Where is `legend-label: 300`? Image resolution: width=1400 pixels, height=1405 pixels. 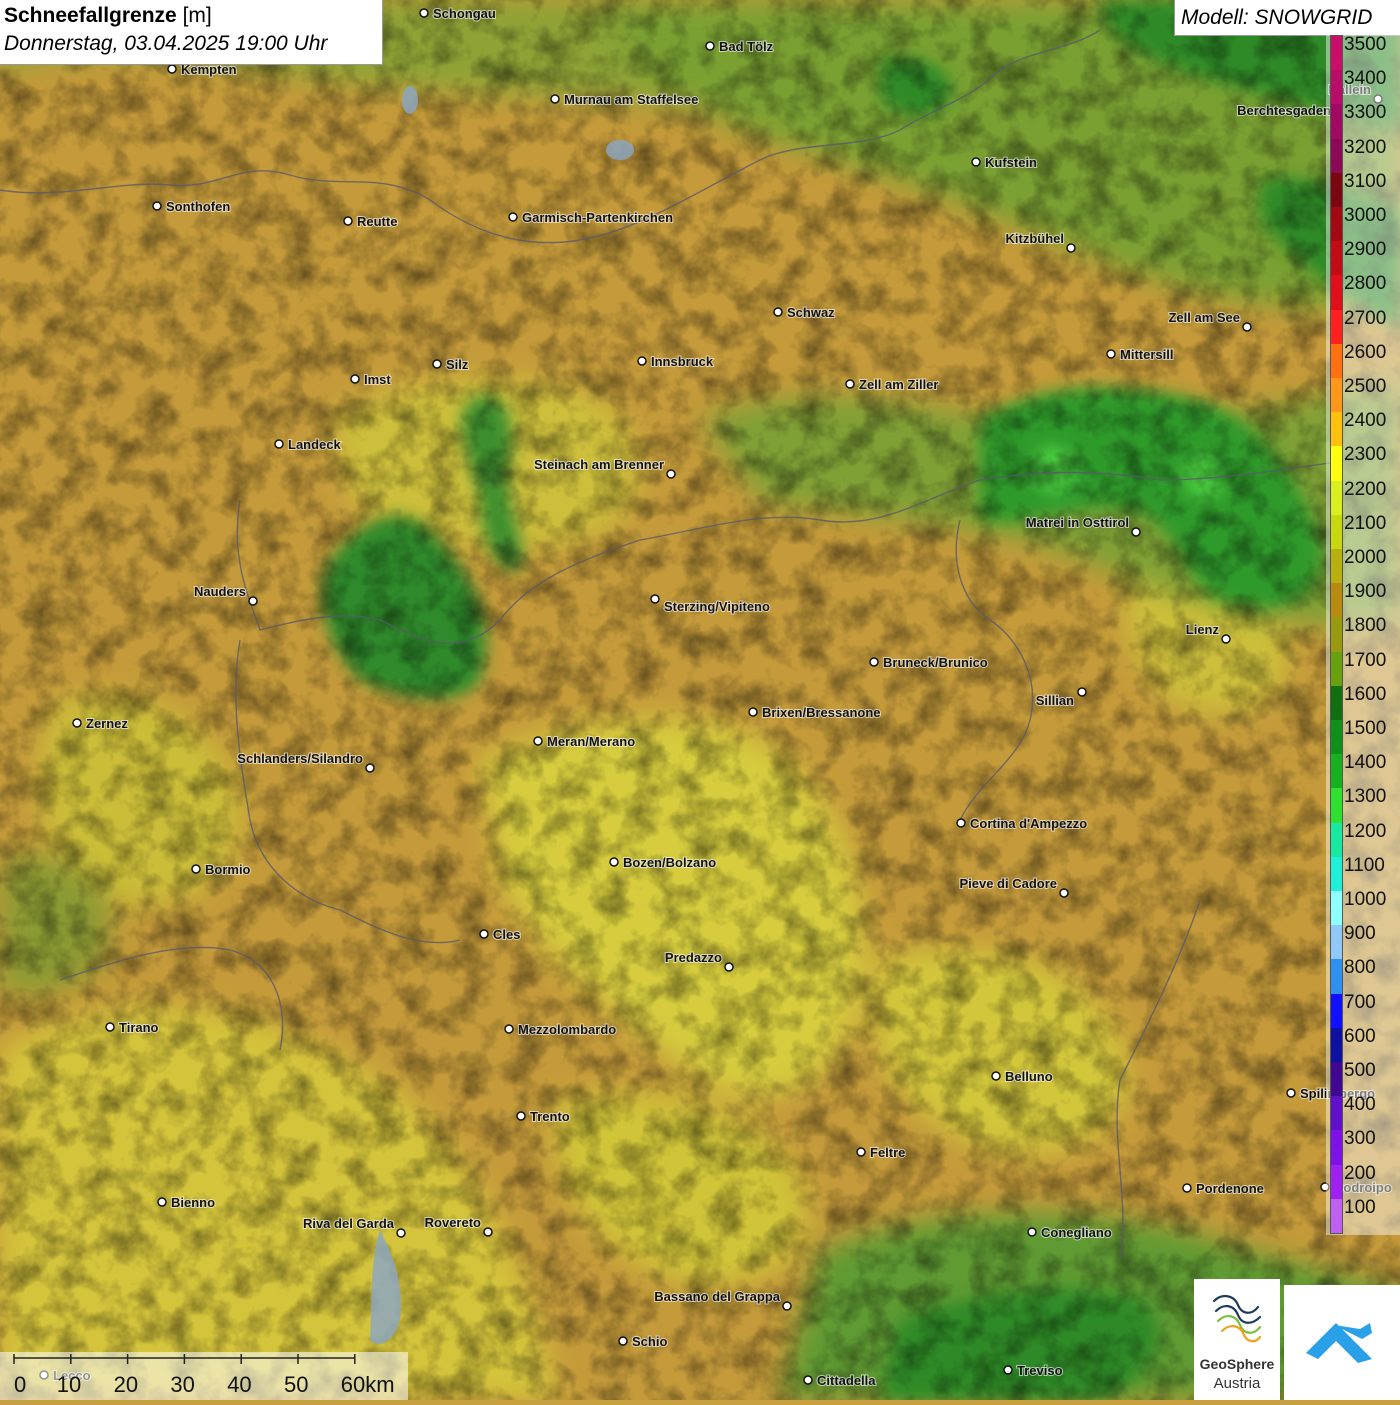
legend-label: 300 is located at coordinates (1360, 1139).